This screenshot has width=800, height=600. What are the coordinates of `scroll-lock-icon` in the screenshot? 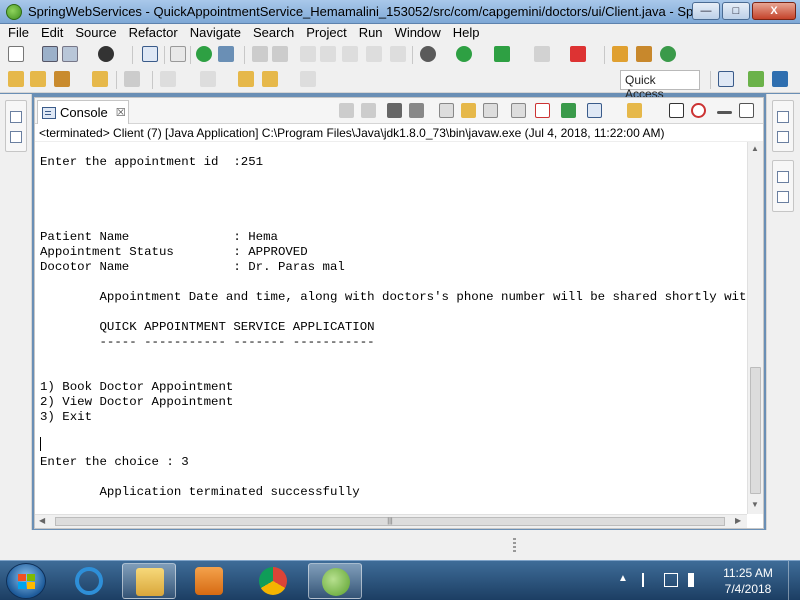 It's located at (446, 110).